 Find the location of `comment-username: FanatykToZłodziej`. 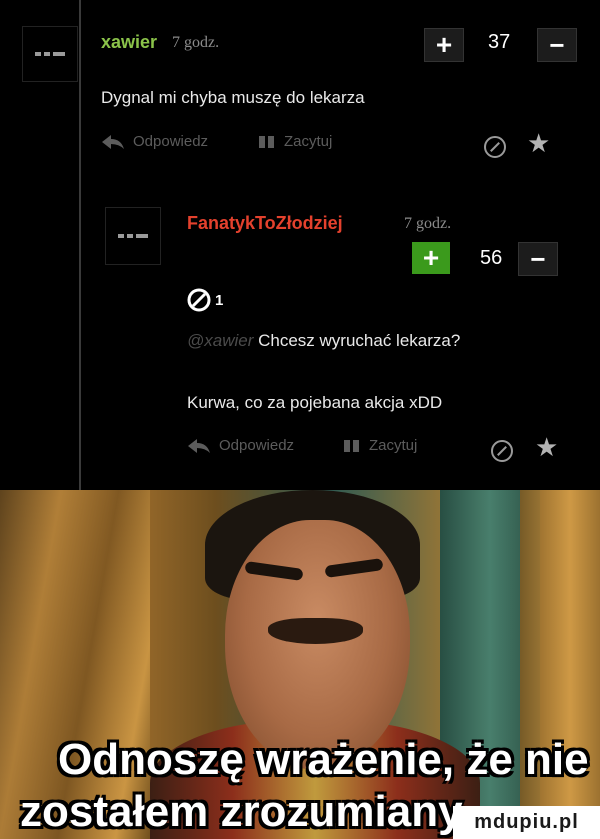

comment-username: FanatykToZłodziej is located at coordinates (265, 223).